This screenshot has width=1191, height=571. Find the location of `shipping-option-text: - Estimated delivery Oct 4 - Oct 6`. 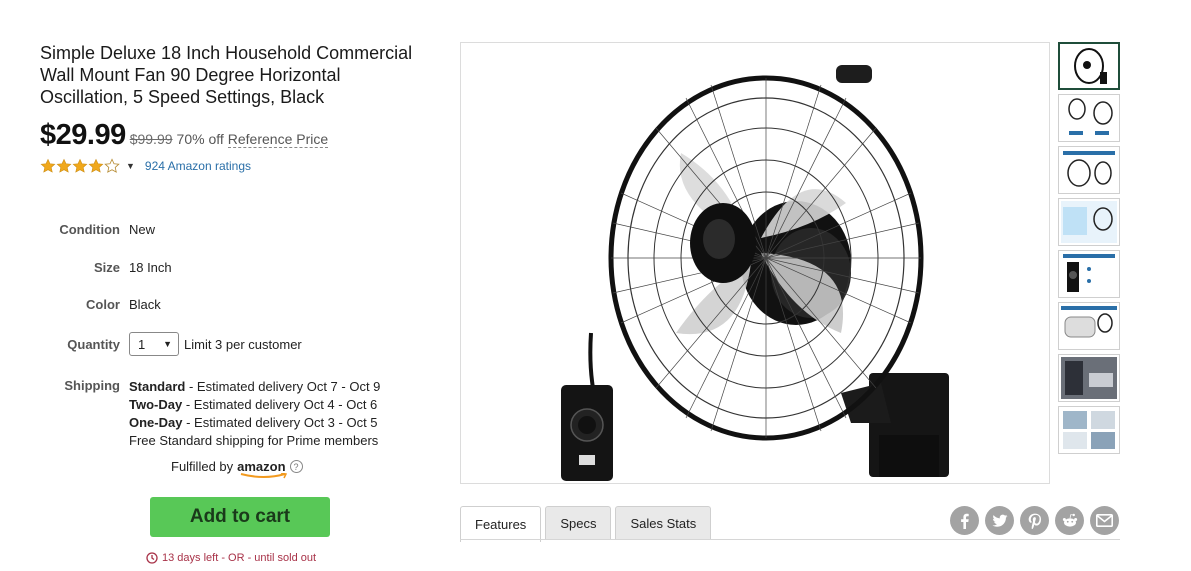

shipping-option-text: - Estimated delivery Oct 4 - Oct 6 is located at coordinates (280, 404).